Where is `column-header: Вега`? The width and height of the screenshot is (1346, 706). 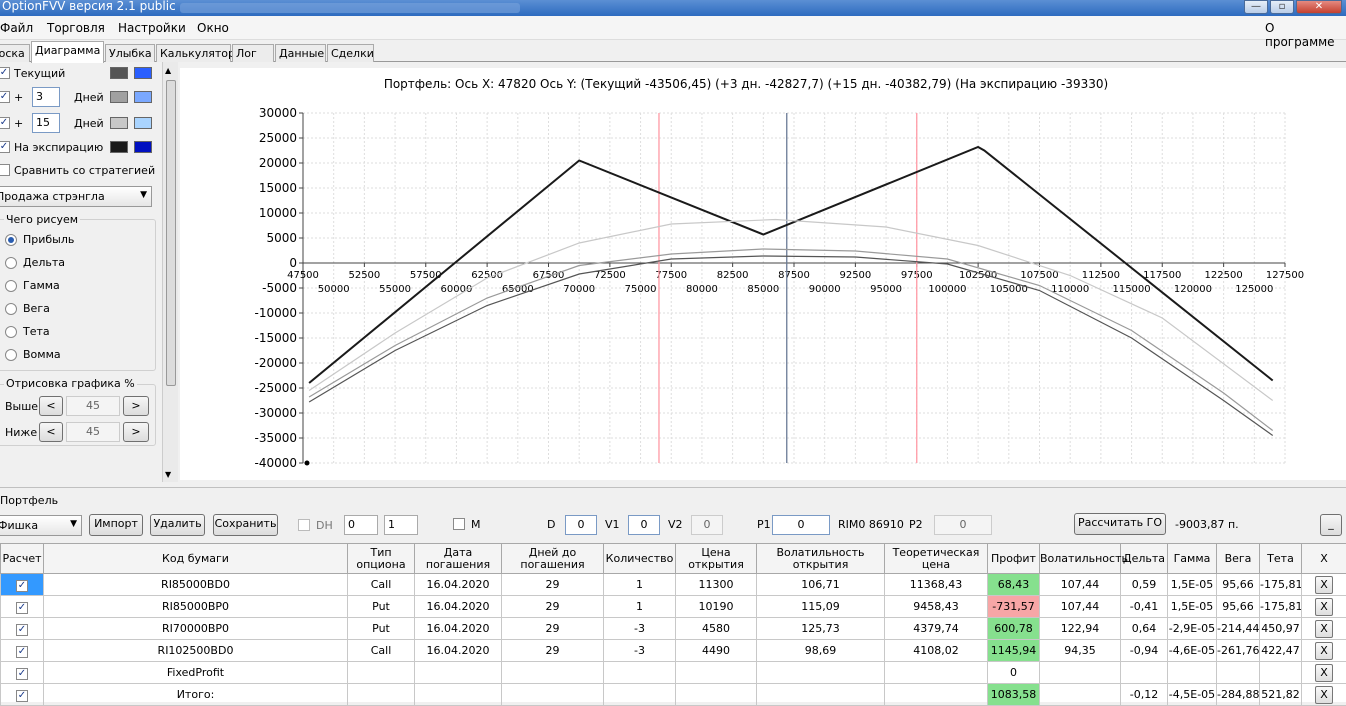 column-header: Вега is located at coordinates (1238, 559).